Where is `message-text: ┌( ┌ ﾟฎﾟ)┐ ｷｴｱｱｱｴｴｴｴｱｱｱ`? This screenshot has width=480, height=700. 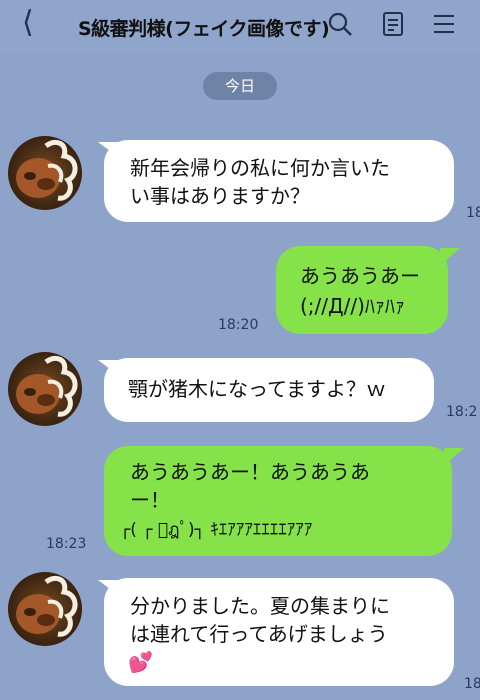
message-text: ┌( ┌ ﾟฎﾟ)┐ ｷｴｱｱｱｴｴｴｴｱｱｱ is located at coordinates (216, 530).